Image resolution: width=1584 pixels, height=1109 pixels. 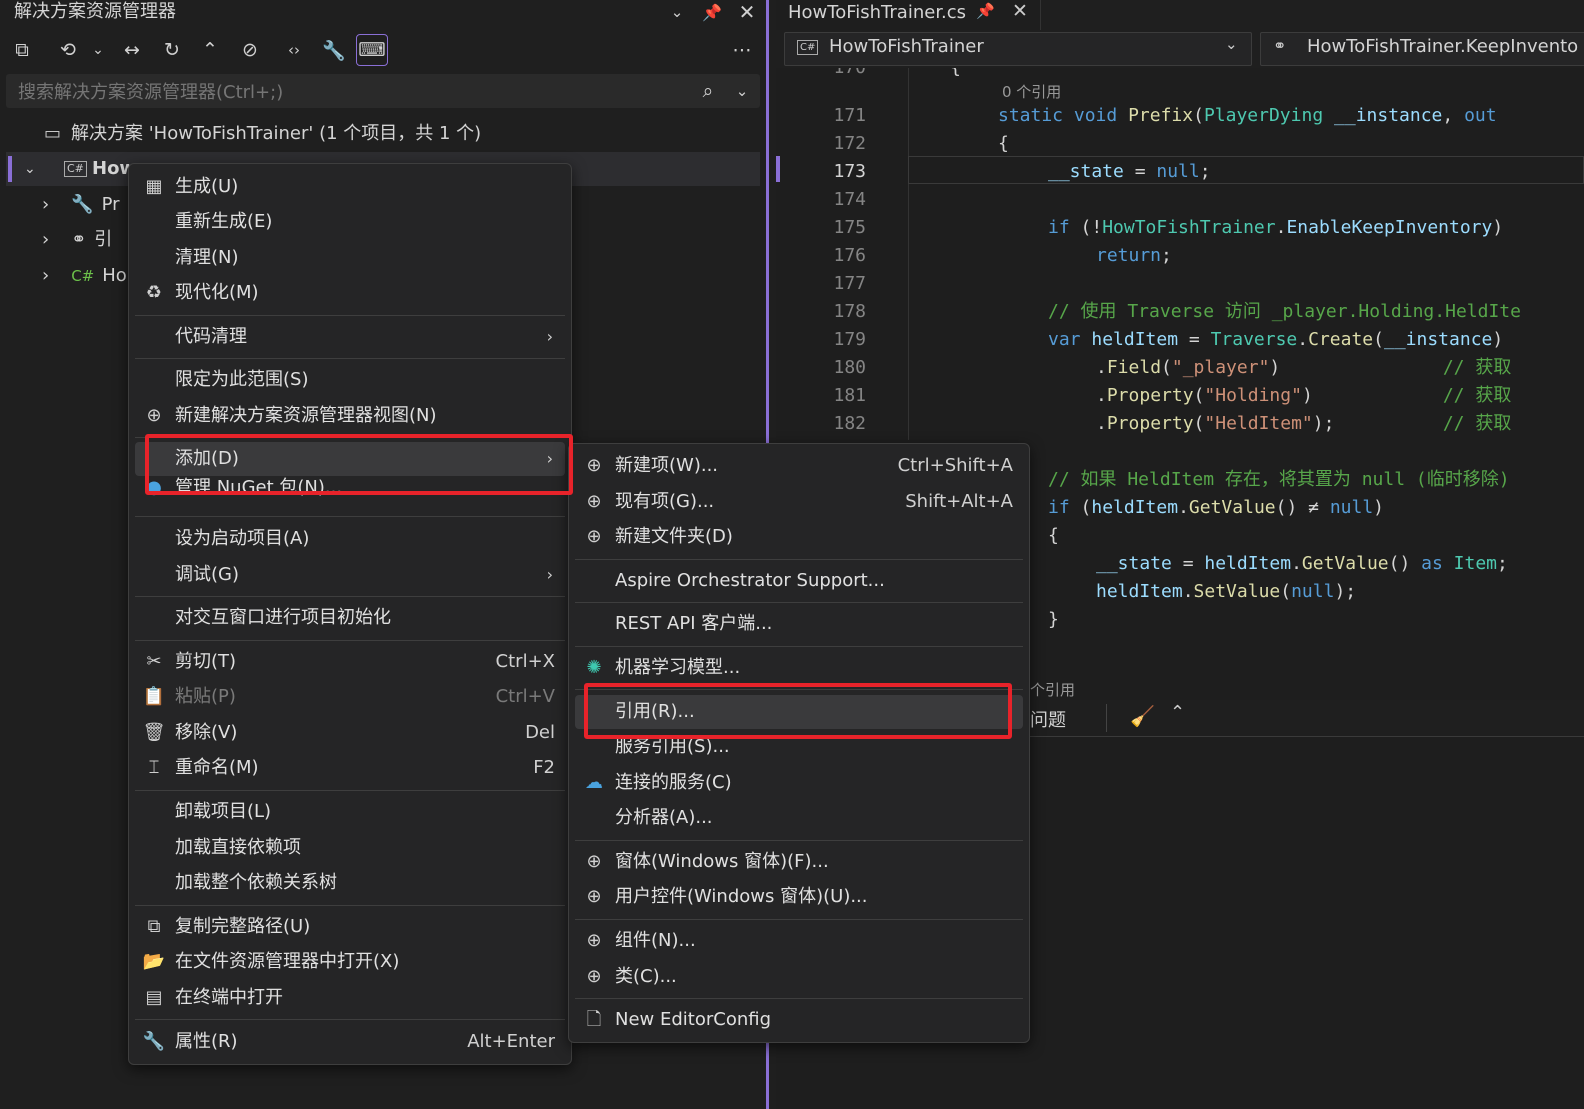 I want to click on folder-open-icon: 📂, so click(x=154, y=961).